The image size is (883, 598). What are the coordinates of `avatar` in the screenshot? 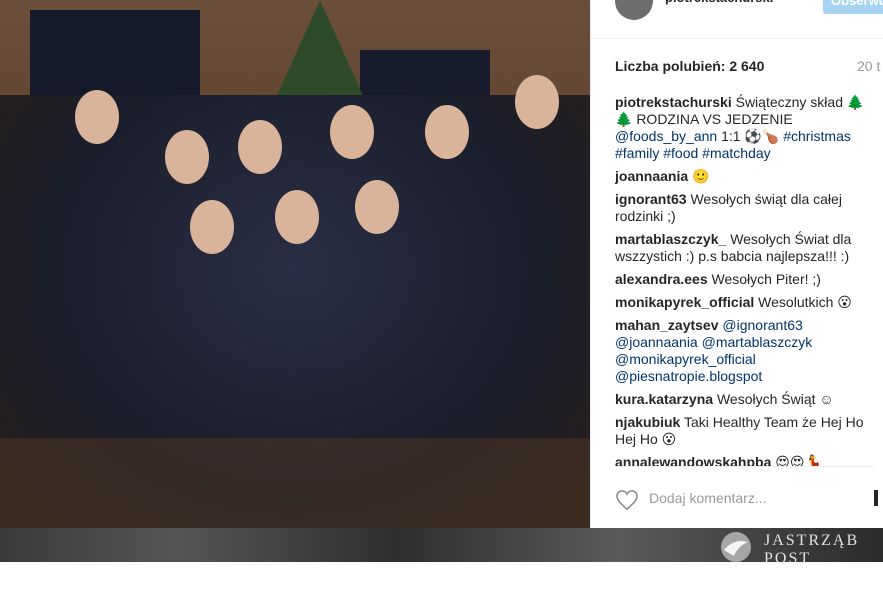 It's located at (634, 10).